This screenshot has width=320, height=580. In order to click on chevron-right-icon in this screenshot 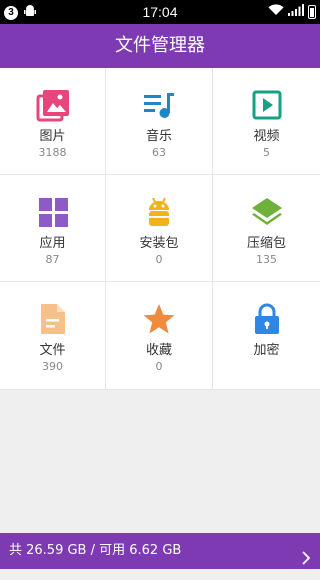, I will do `click(306, 562)`.